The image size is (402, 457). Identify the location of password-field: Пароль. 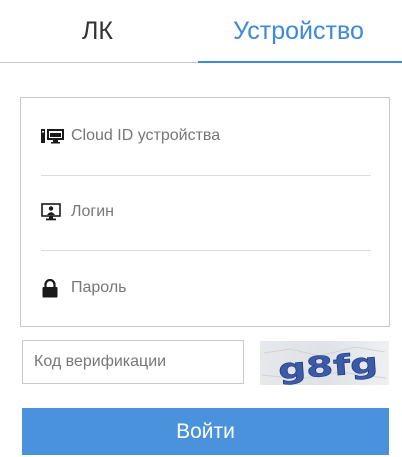
(206, 288).